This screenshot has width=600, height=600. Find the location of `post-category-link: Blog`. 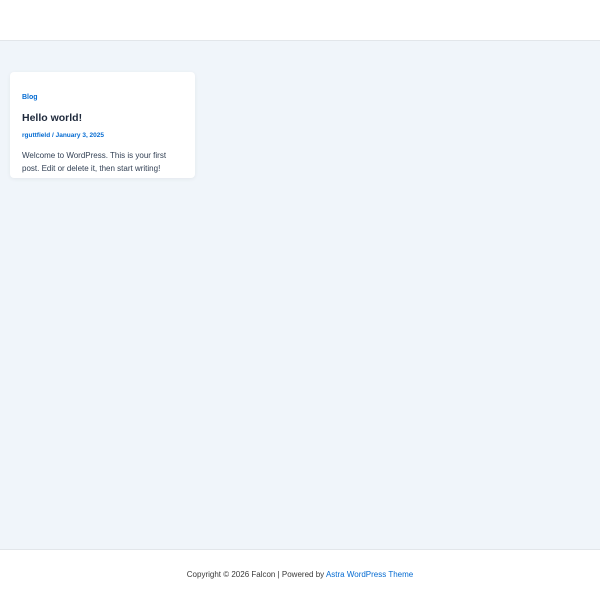

post-category-link: Blog is located at coordinates (30, 97).